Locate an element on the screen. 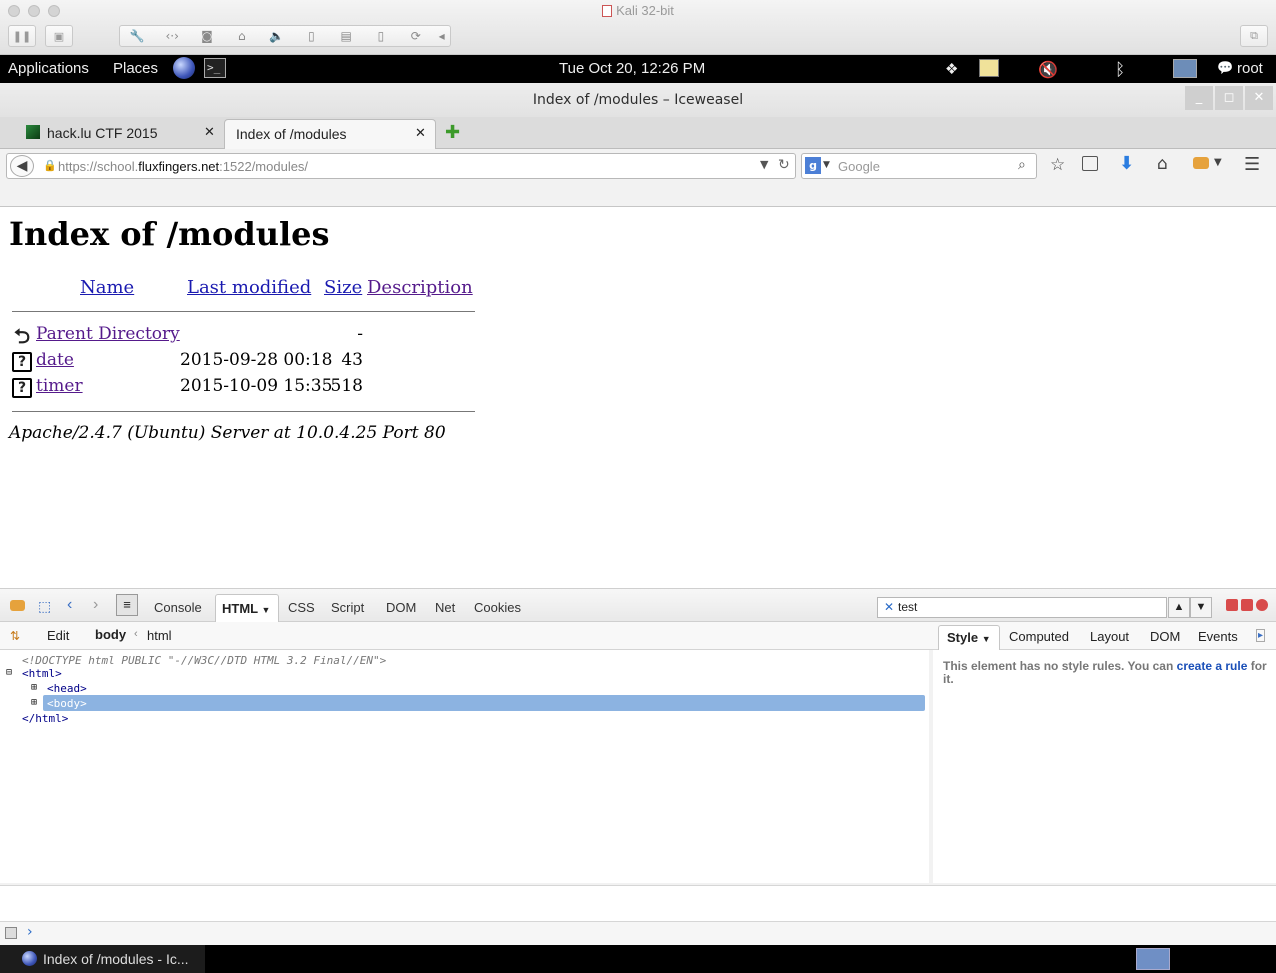 The height and width of the screenshot is (973, 1276). side-tab-style: Style ▼ is located at coordinates (969, 637).